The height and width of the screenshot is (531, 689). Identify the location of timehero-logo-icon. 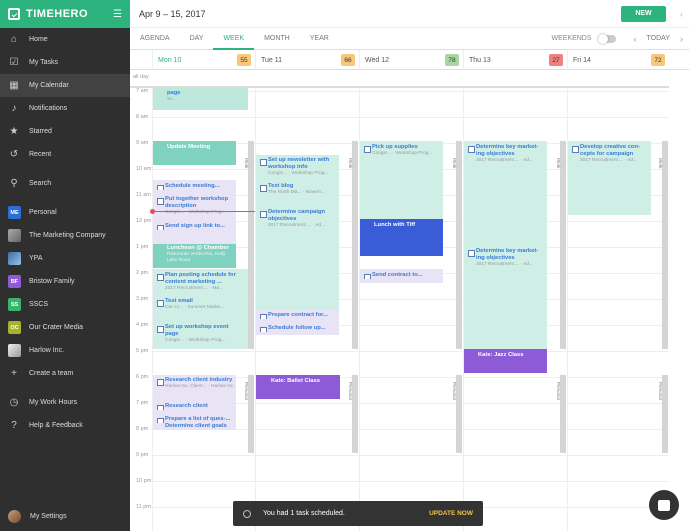
(14, 14).